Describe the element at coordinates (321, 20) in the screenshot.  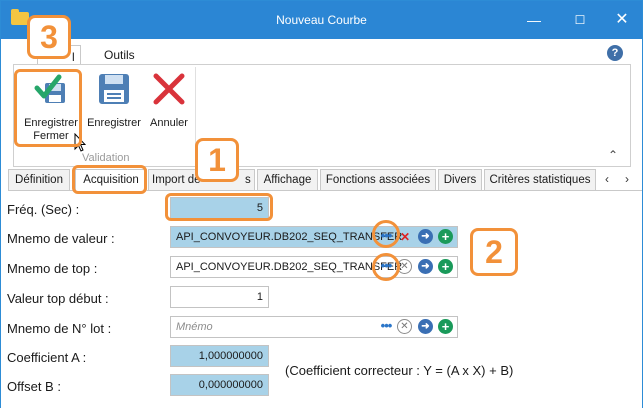
I see `title-bar: Nouveau Courbe — ☐ ✕` at that location.